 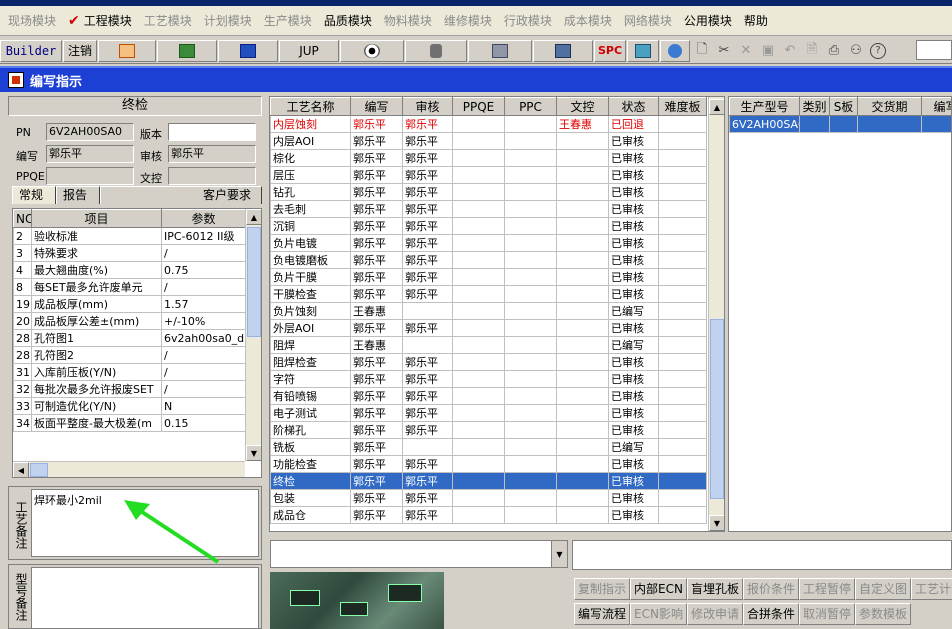 What do you see at coordinates (408, 21) in the screenshot?
I see `menu-item-6: 物料模块` at bounding box center [408, 21].